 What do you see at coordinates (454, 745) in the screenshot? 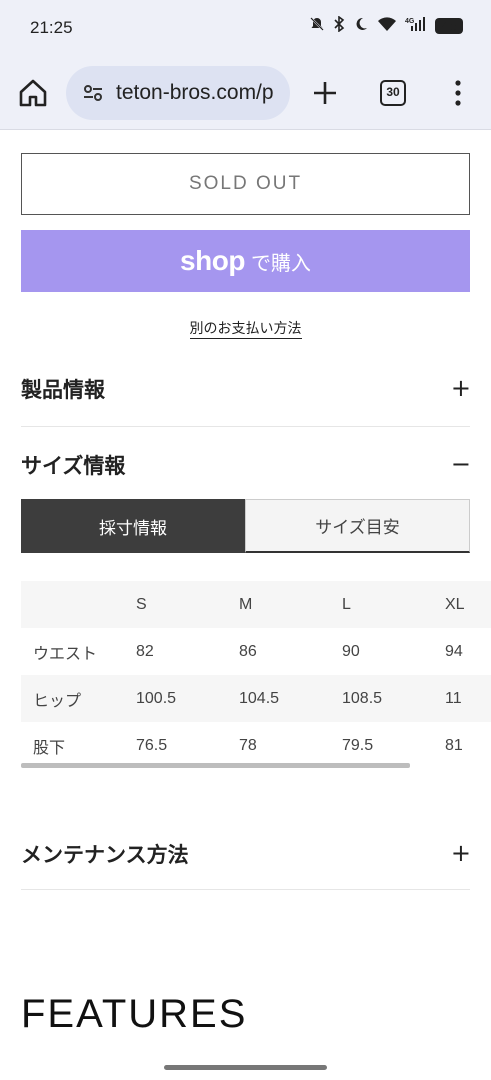
I see `table-cell: 81` at bounding box center [454, 745].